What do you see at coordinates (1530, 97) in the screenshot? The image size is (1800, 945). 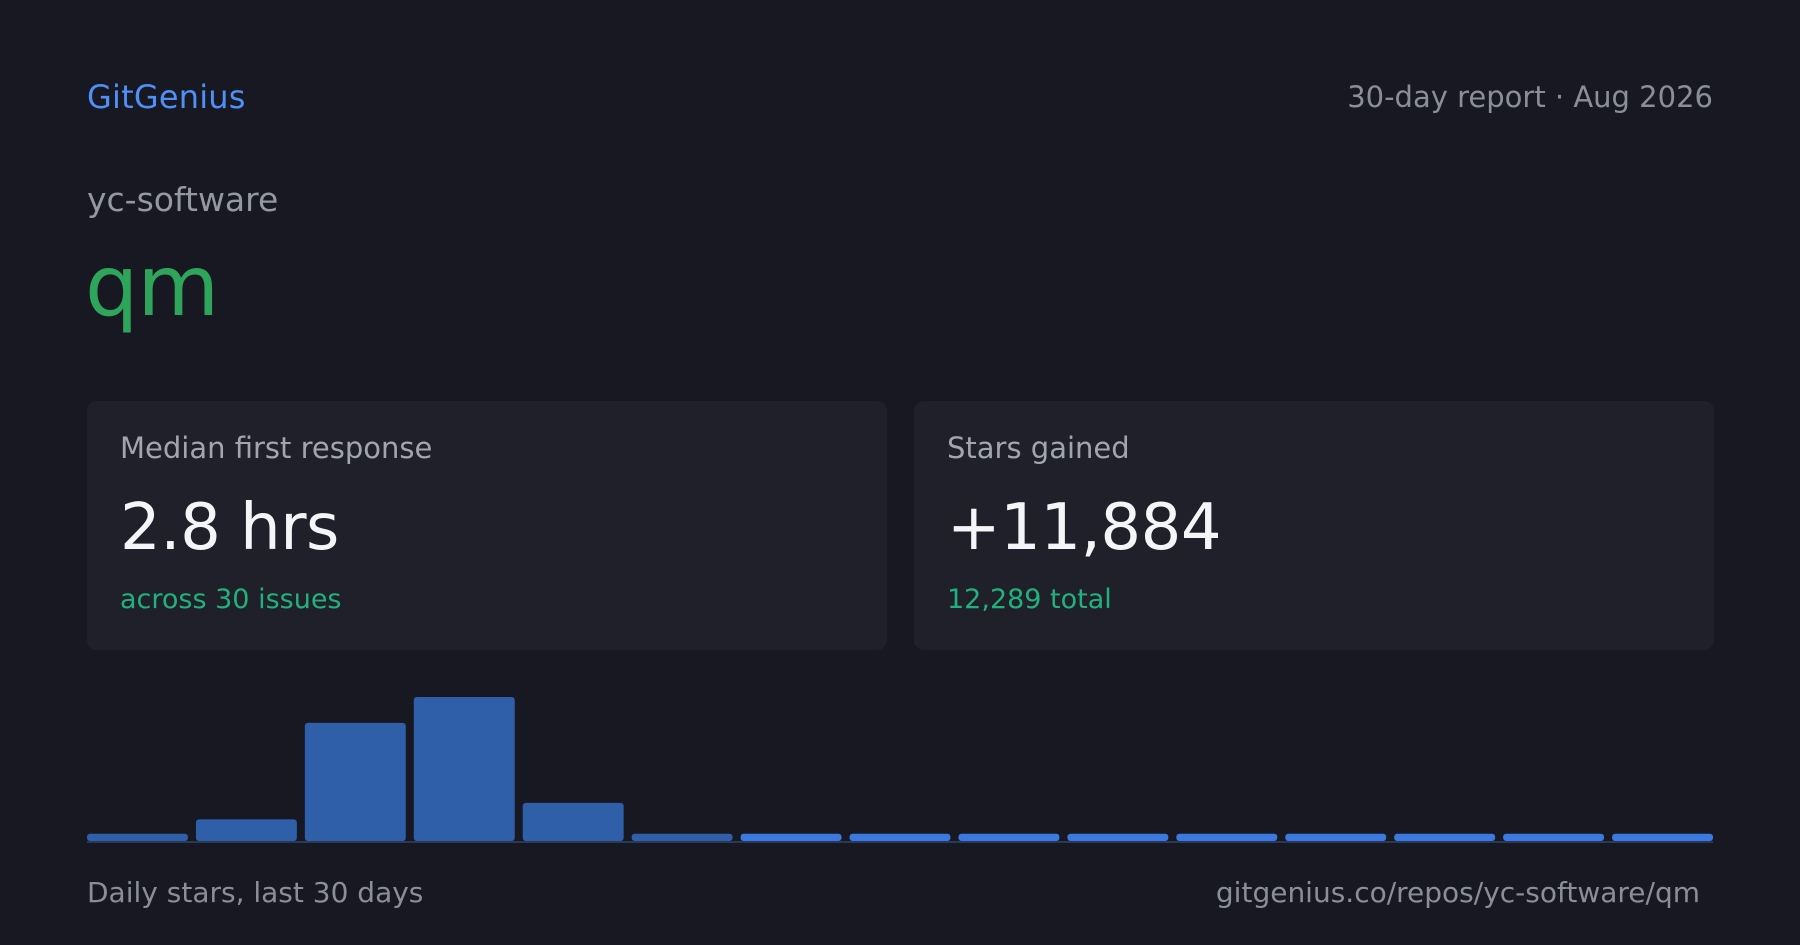 I see `report-period-label: 30-day report · Aug 2026` at bounding box center [1530, 97].